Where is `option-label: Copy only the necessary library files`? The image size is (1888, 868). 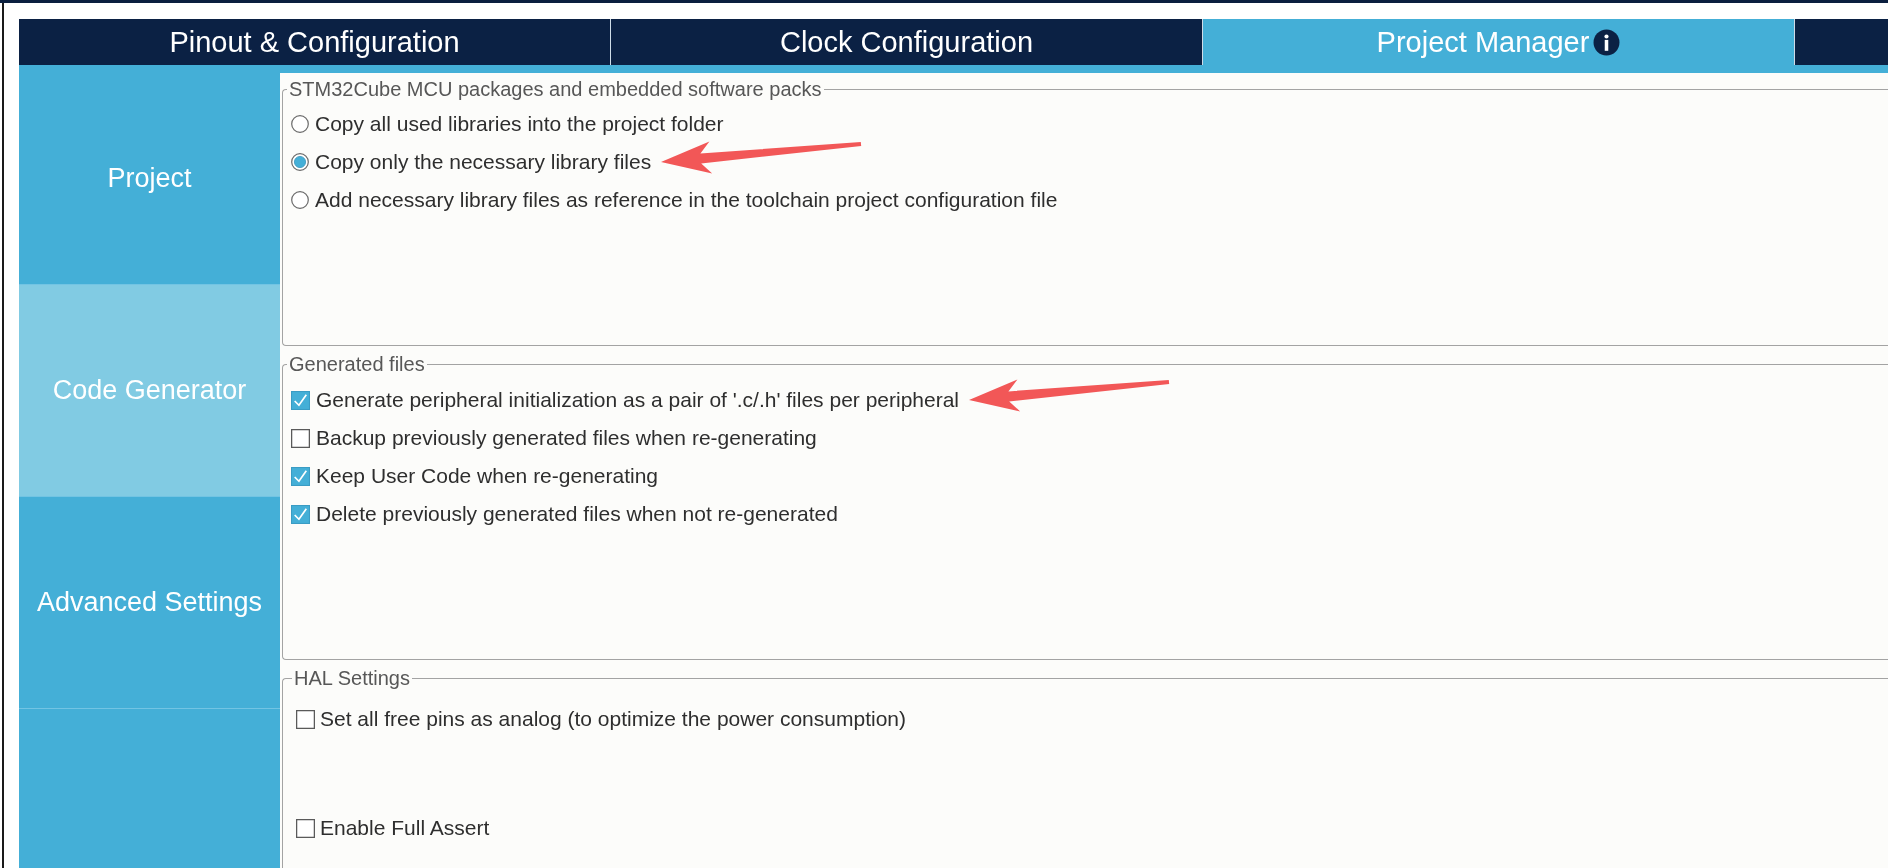 option-label: Copy only the necessary library files is located at coordinates (483, 162).